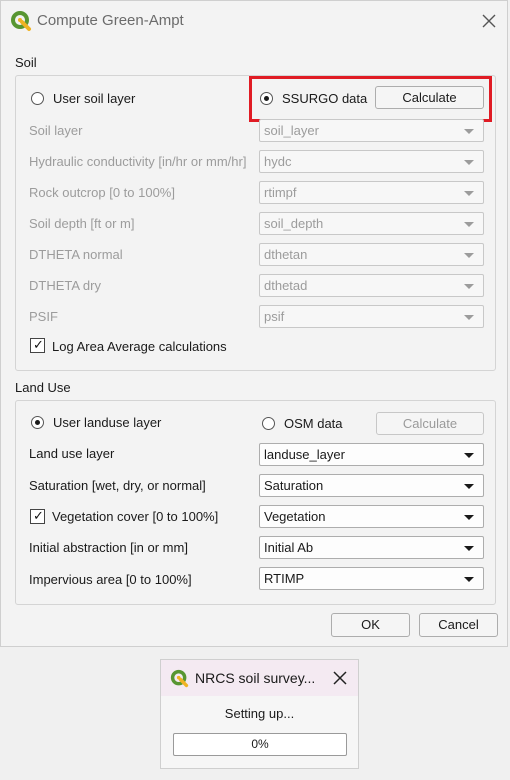  Describe the element at coordinates (135, 516) in the screenshot. I see `vegetation-cover-label: Vegetation cover [0 to 100%]` at that location.